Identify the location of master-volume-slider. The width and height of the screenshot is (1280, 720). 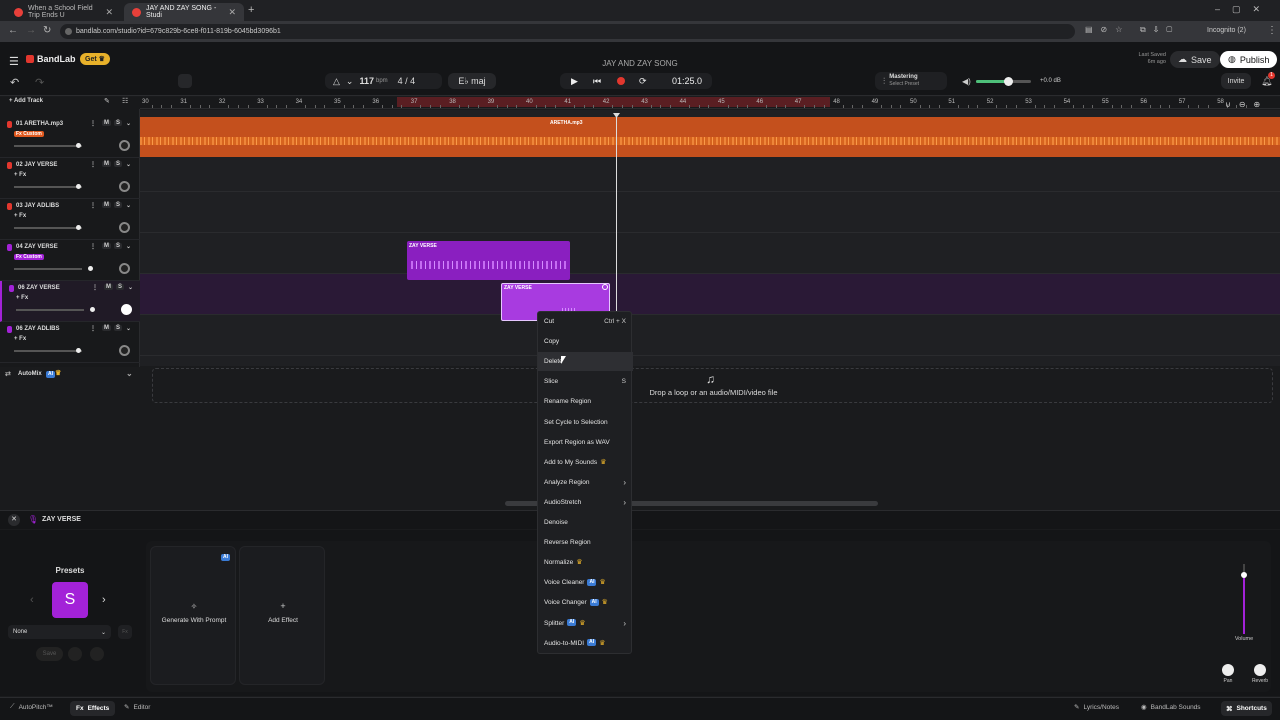
(1003, 81).